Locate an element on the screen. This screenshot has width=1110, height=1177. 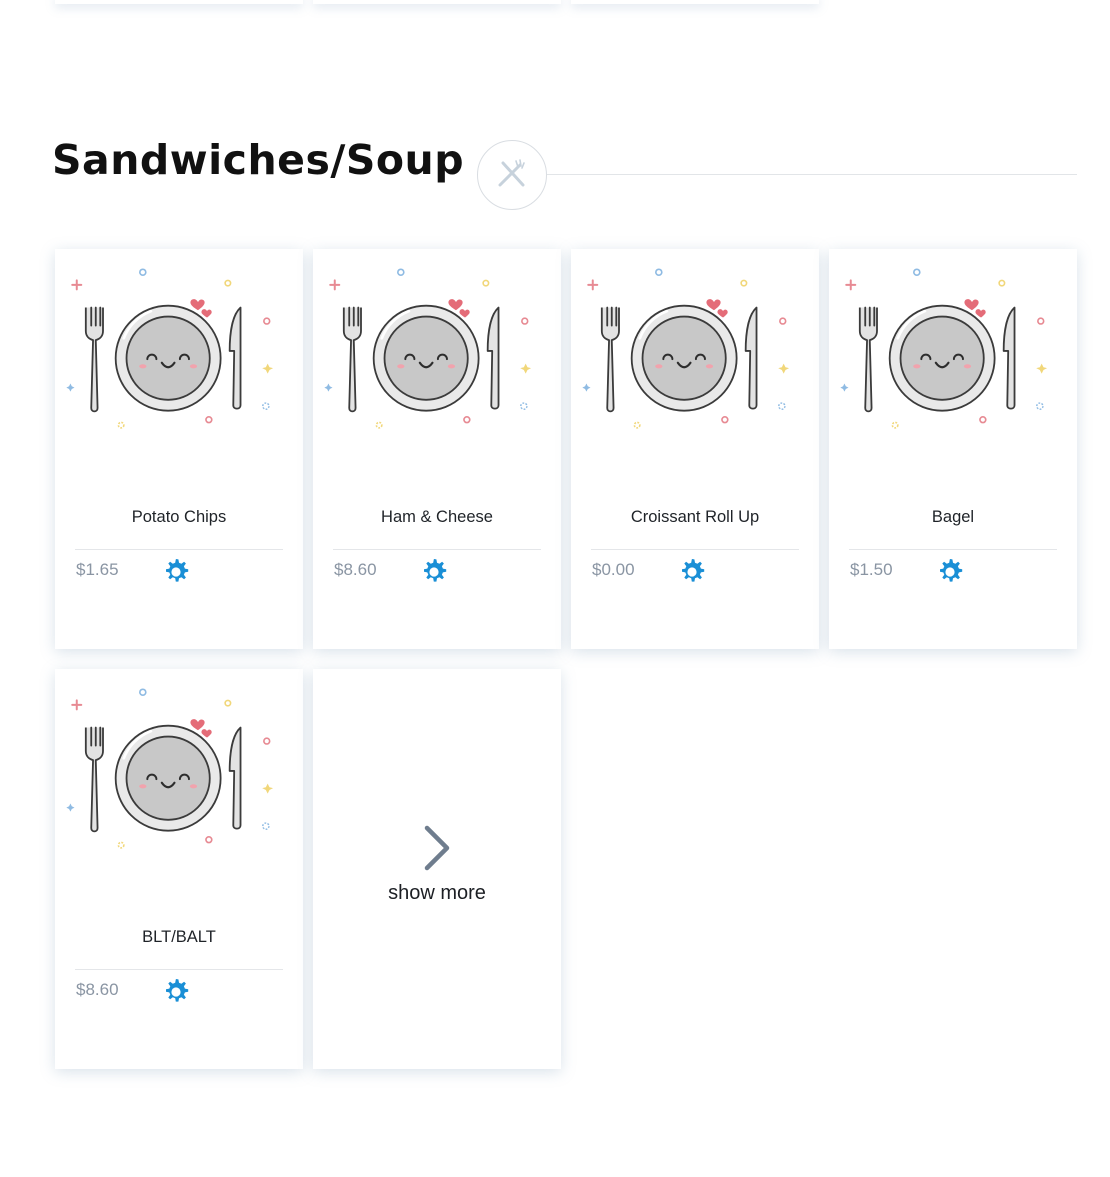
show-more-label: show more is located at coordinates (437, 892).